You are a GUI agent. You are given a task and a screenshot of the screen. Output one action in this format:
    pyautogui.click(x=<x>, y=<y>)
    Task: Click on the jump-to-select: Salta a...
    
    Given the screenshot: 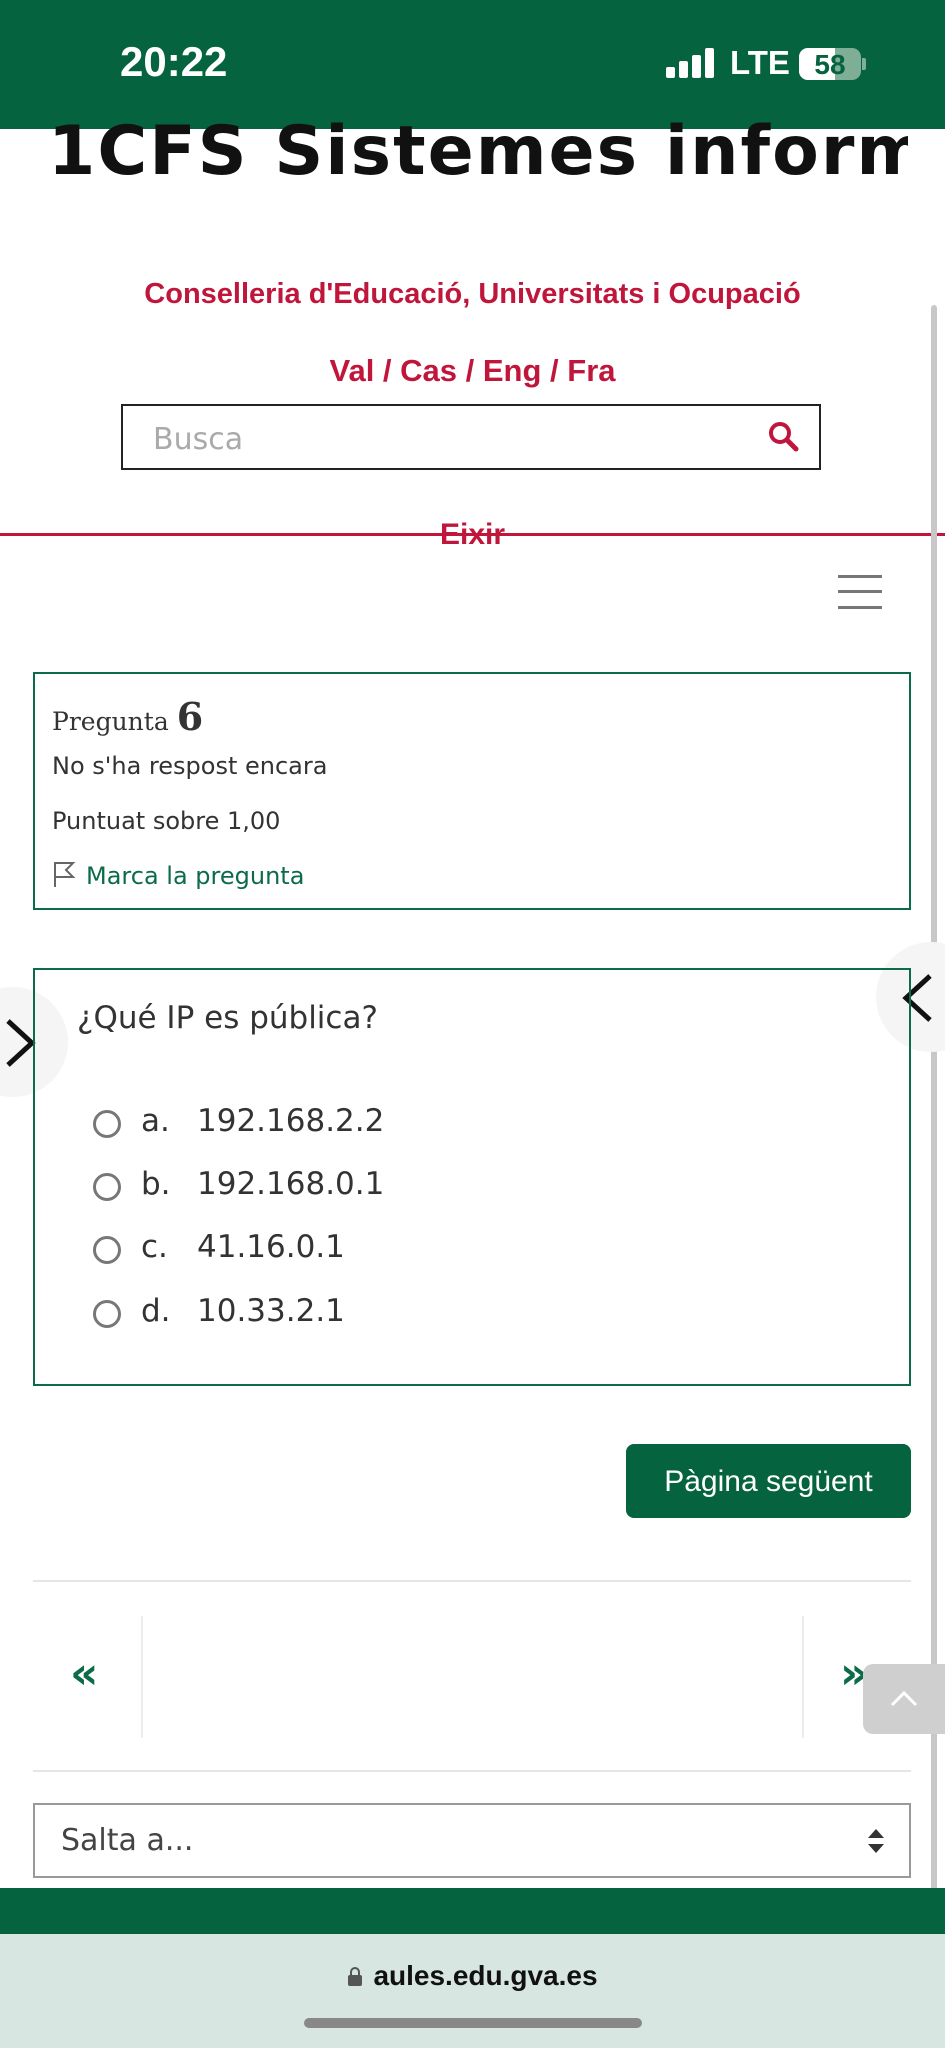 What is the action you would take?
    pyautogui.click(x=472, y=1840)
    